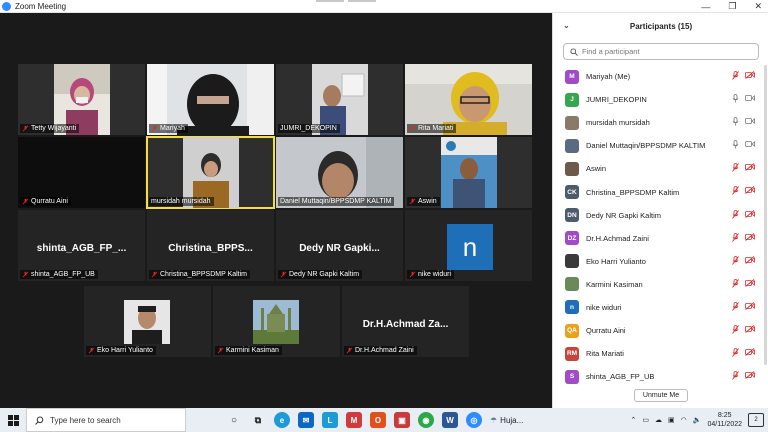 The image size is (768, 432). I want to click on participant-row: Karmini Kasiman, so click(660, 284).